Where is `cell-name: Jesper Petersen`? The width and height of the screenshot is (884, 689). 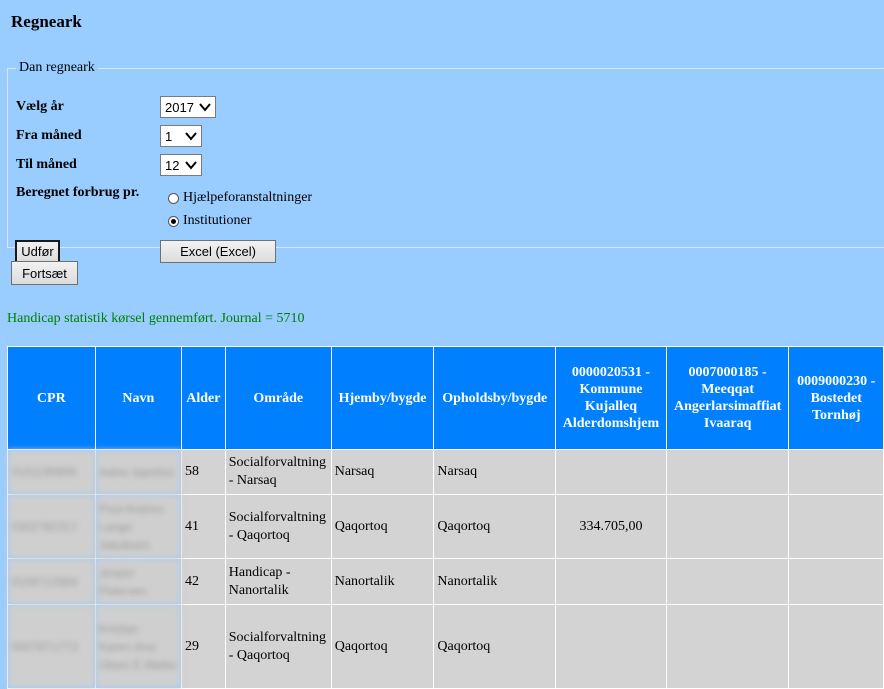 cell-name: Jesper Petersen is located at coordinates (138, 581).